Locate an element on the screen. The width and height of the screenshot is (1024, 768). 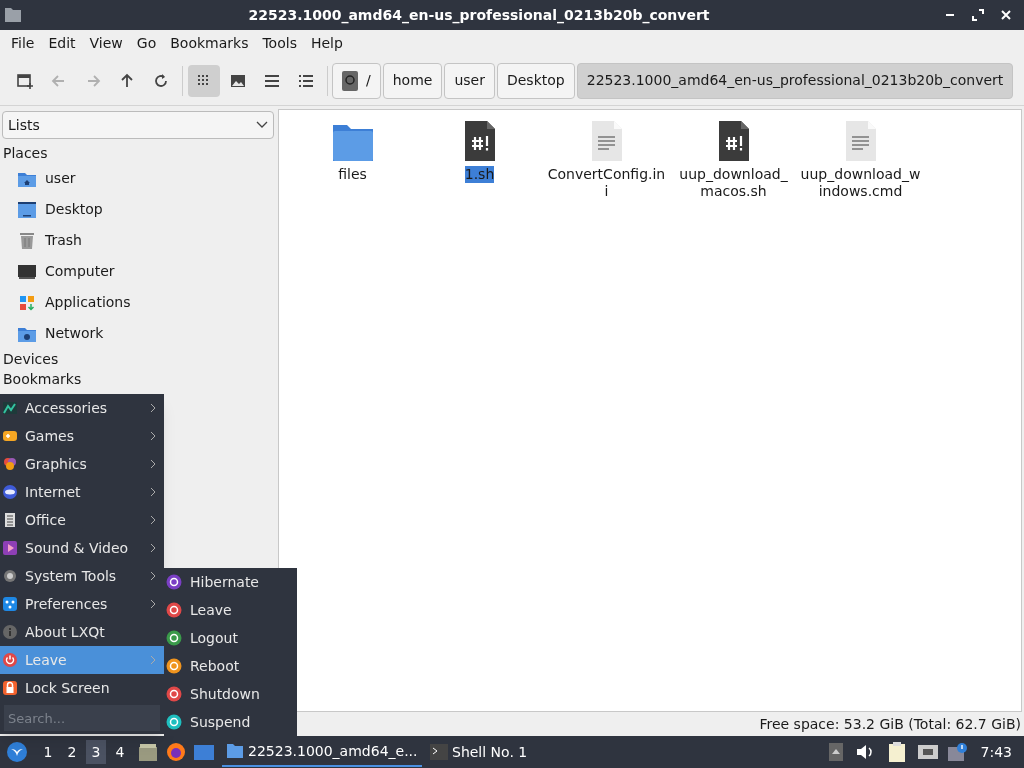
menu-item: Suspend is located at coordinates (230, 722).